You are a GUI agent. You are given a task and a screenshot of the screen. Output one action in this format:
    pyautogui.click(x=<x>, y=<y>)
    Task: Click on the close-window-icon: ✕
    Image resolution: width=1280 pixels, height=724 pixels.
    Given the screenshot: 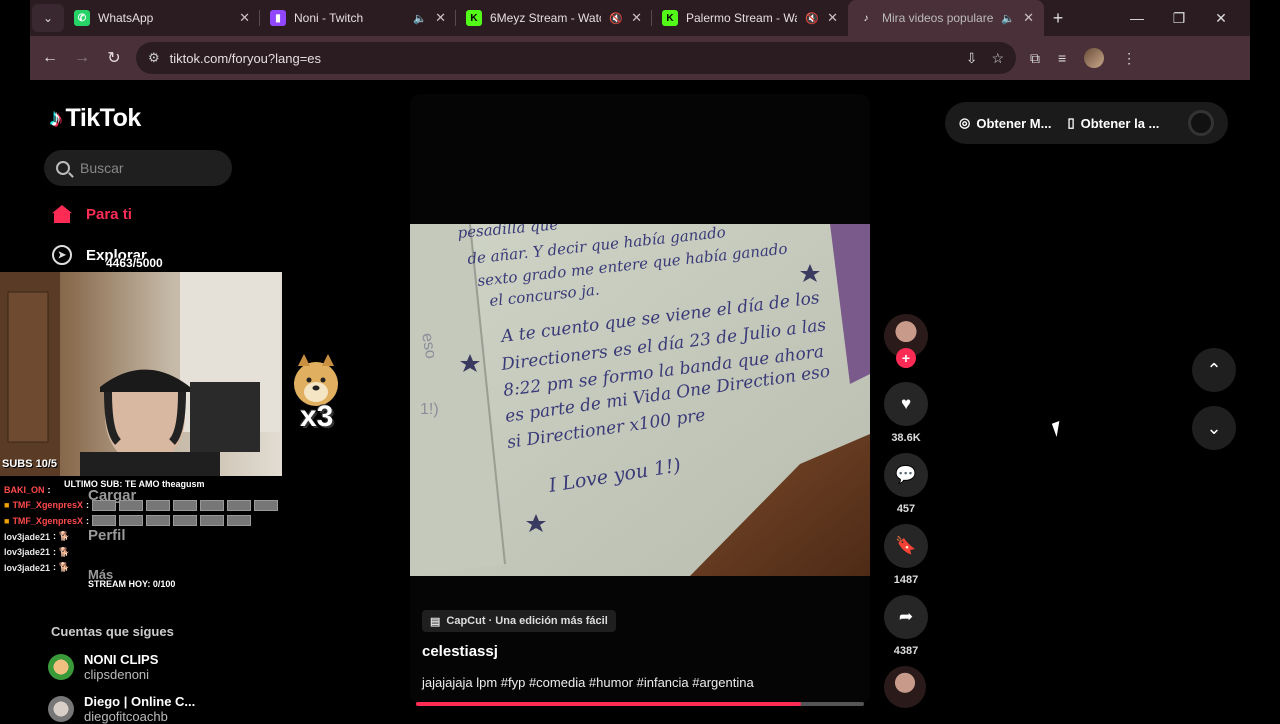 What is the action you would take?
    pyautogui.click(x=1221, y=18)
    